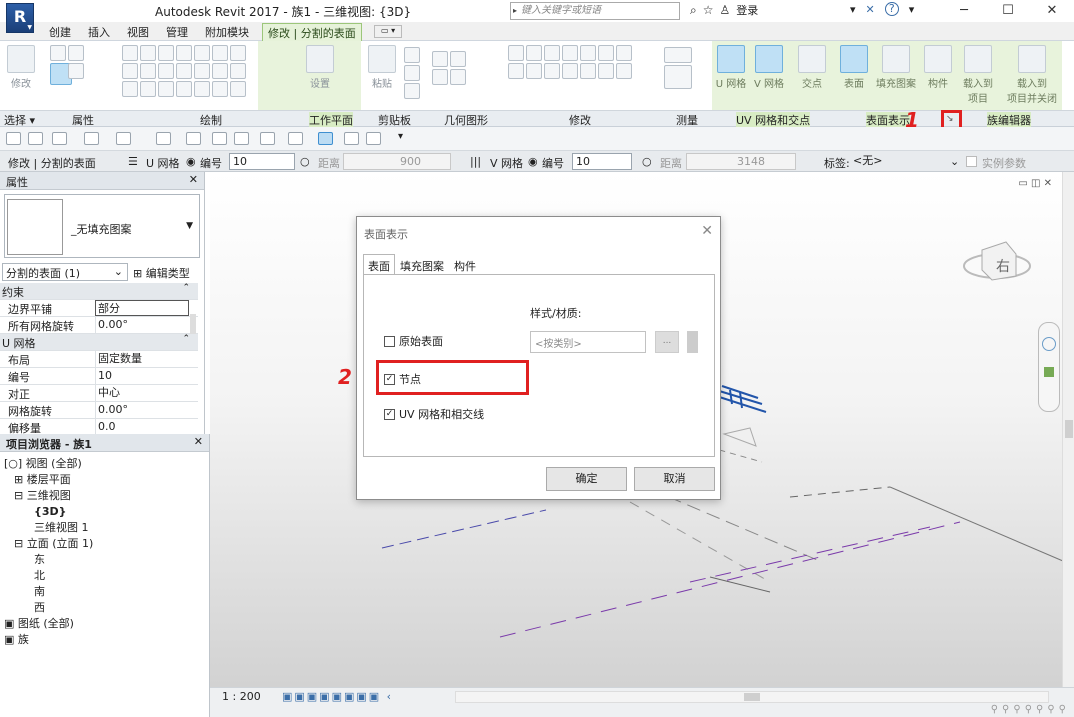  Describe the element at coordinates (161, 273) in the screenshot. I see `edit-type-button: ⊞ 编辑类型` at that location.